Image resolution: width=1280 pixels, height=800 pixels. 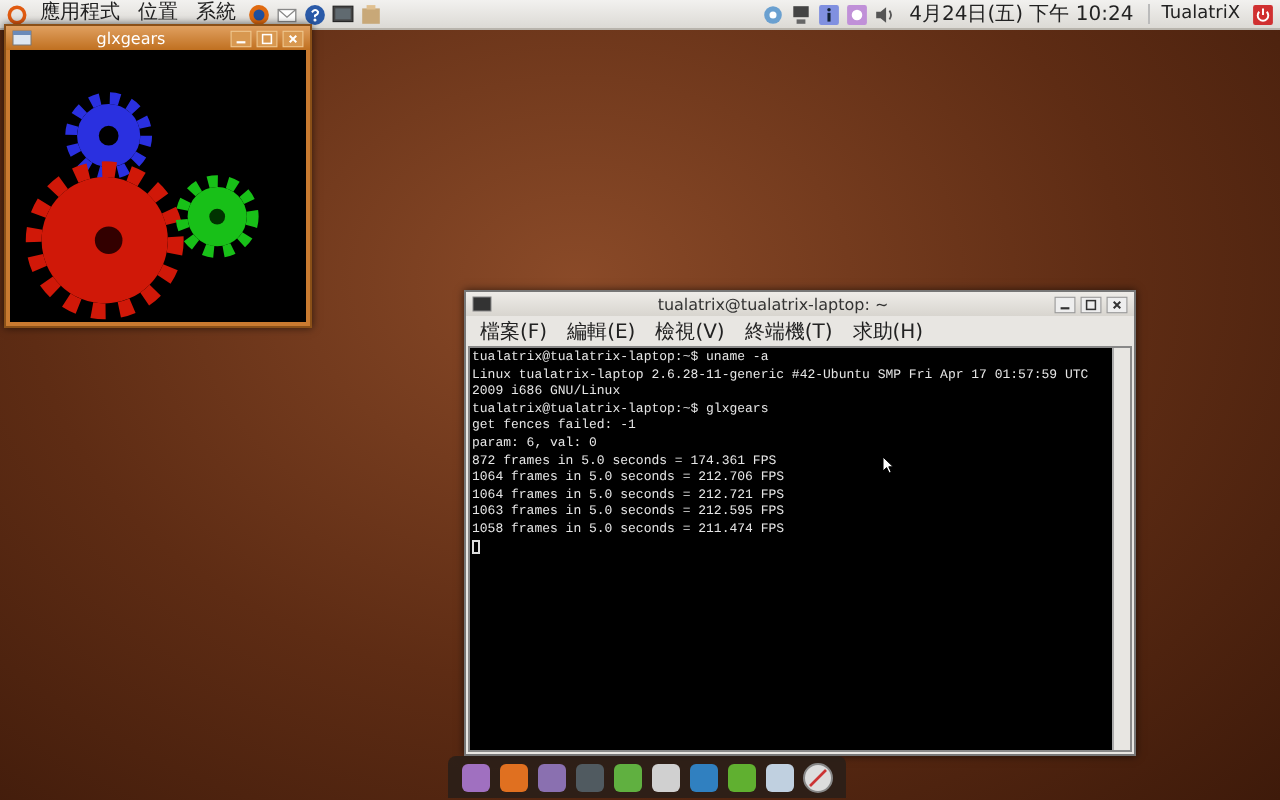 What do you see at coordinates (514, 331) in the screenshot?
I see `menu-item: 檔案(F)` at bounding box center [514, 331].